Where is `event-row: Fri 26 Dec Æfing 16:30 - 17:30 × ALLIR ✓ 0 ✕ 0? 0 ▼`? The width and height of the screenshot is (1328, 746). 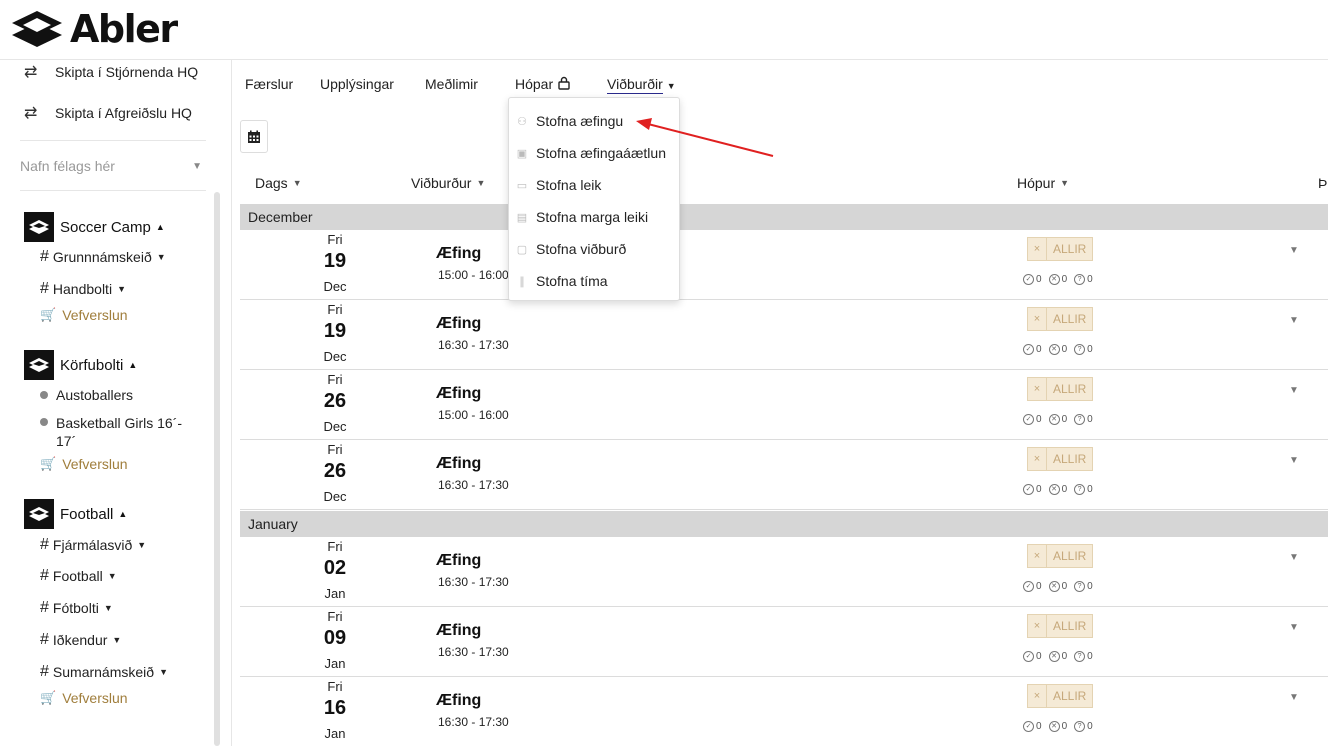
event-row: Fri 26 Dec Æfing 16:30 - 17:30 × ALLIR ✓ 0 ✕ 0? 0 ▼ is located at coordinates (784, 475).